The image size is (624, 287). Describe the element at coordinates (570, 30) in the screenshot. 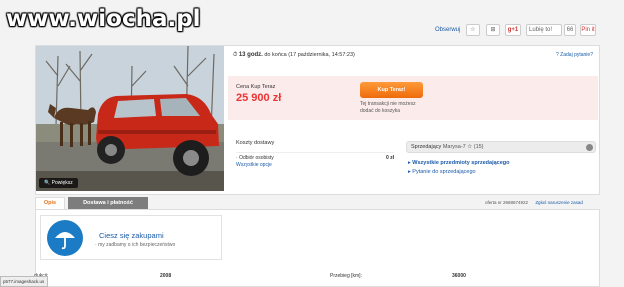

I see `like-count: 66` at that location.